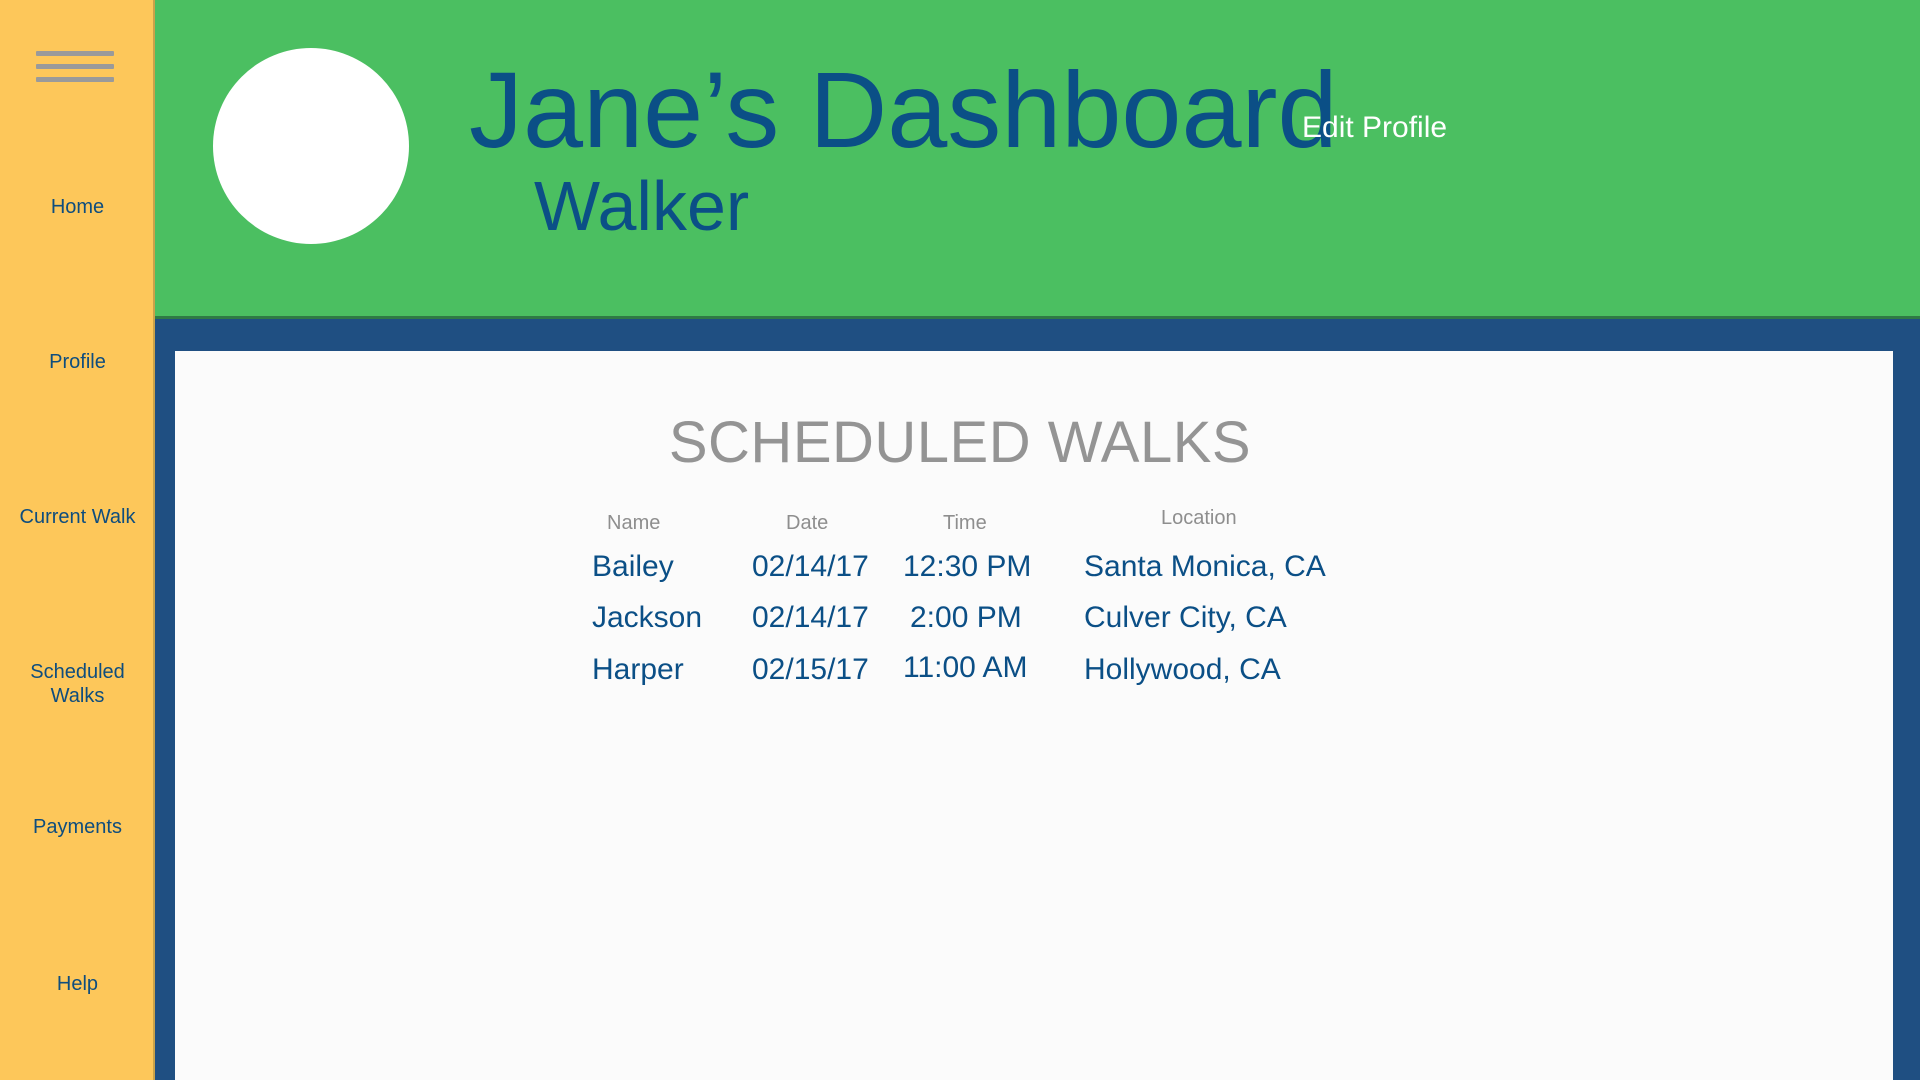 Image resolution: width=1920 pixels, height=1080 pixels. What do you see at coordinates (633, 566) in the screenshot?
I see `cell-name: Bailey` at bounding box center [633, 566].